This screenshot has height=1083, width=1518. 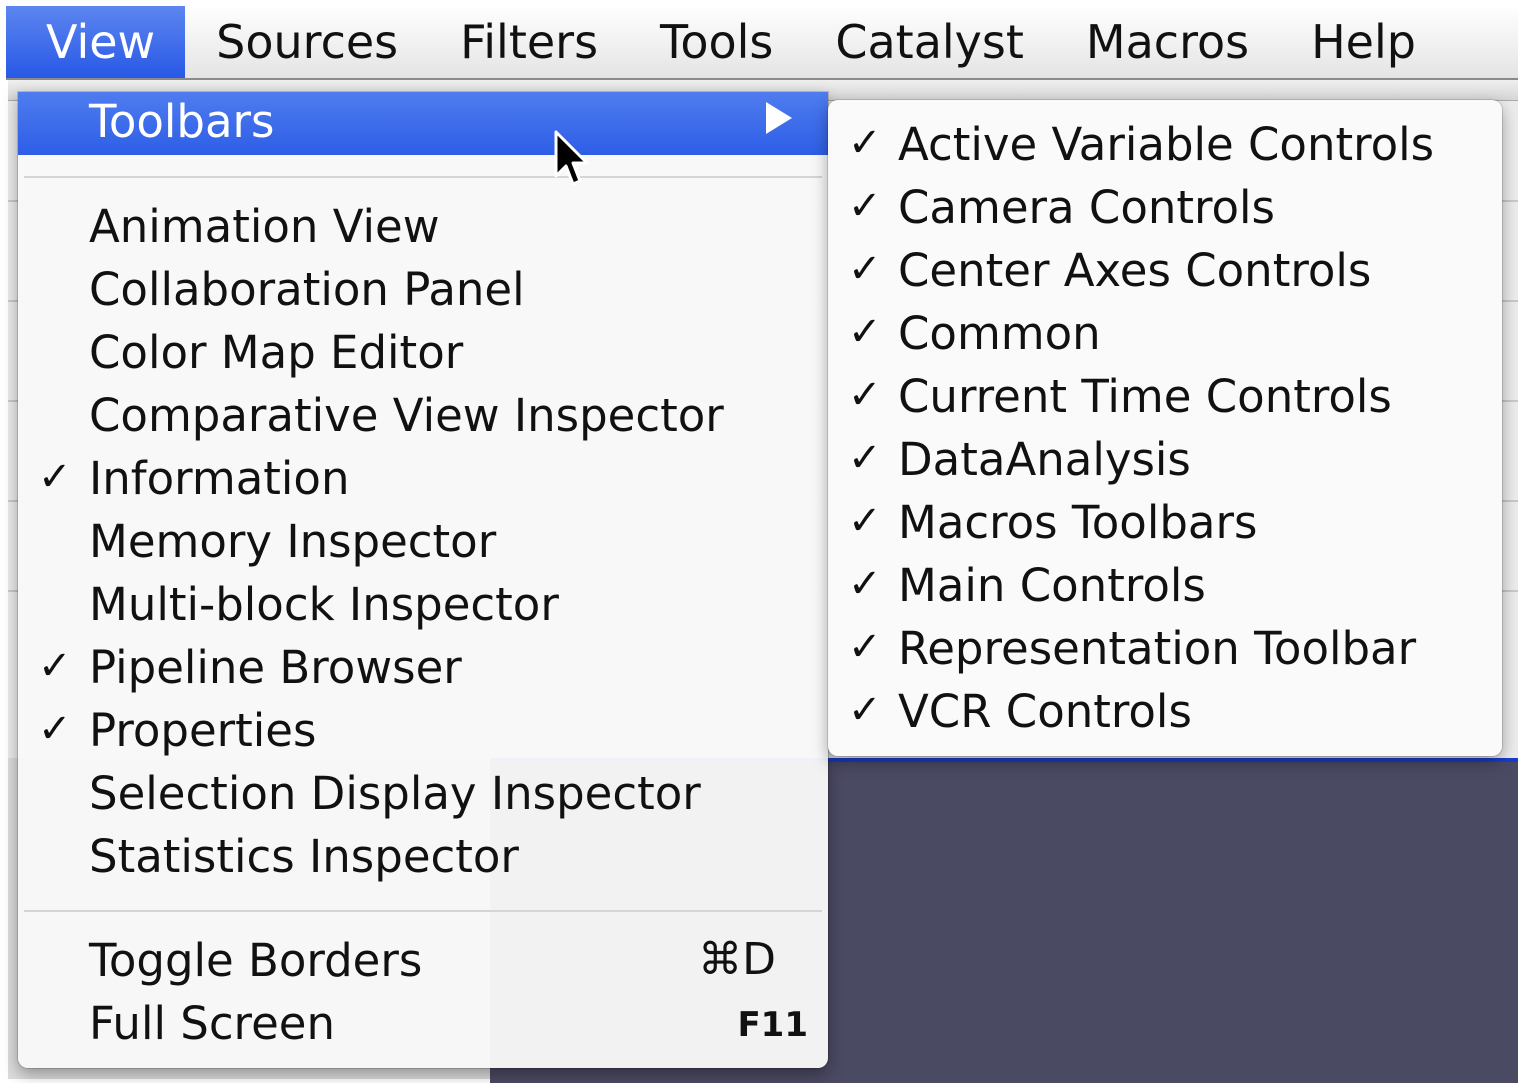 What do you see at coordinates (276, 352) in the screenshot?
I see `menu-item-label: Color Map Editor` at bounding box center [276, 352].